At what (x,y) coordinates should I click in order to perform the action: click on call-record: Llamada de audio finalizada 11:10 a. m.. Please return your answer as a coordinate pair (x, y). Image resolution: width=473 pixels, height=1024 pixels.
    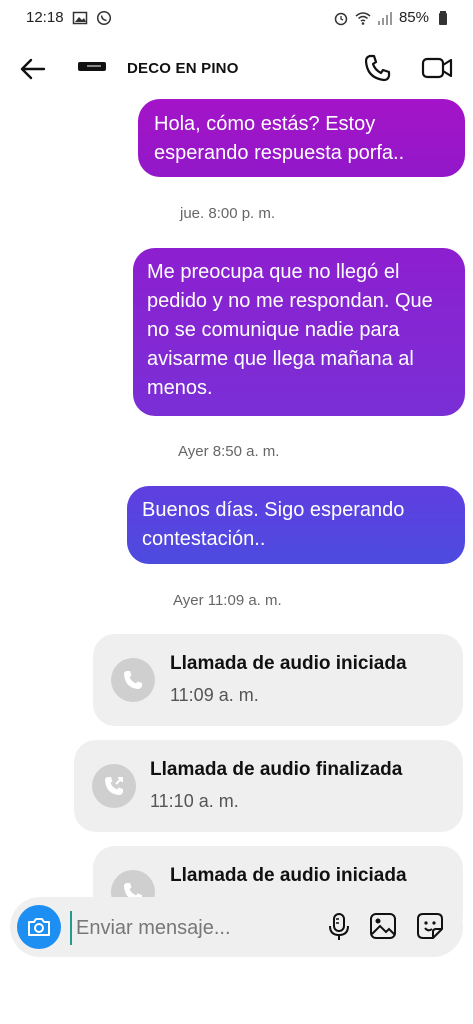
    Looking at the image, I should click on (268, 786).